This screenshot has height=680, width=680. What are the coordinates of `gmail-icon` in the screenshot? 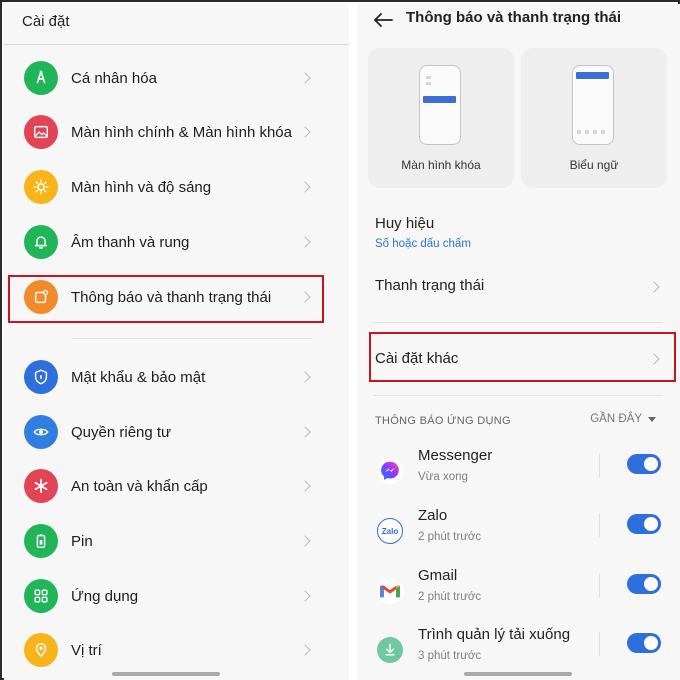 It's located at (390, 591).